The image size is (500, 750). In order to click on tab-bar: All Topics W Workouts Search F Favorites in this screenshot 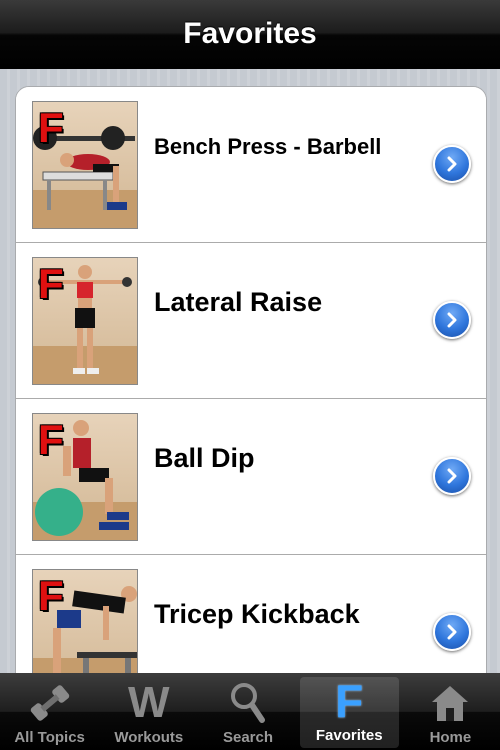, I will do `click(250, 711)`.